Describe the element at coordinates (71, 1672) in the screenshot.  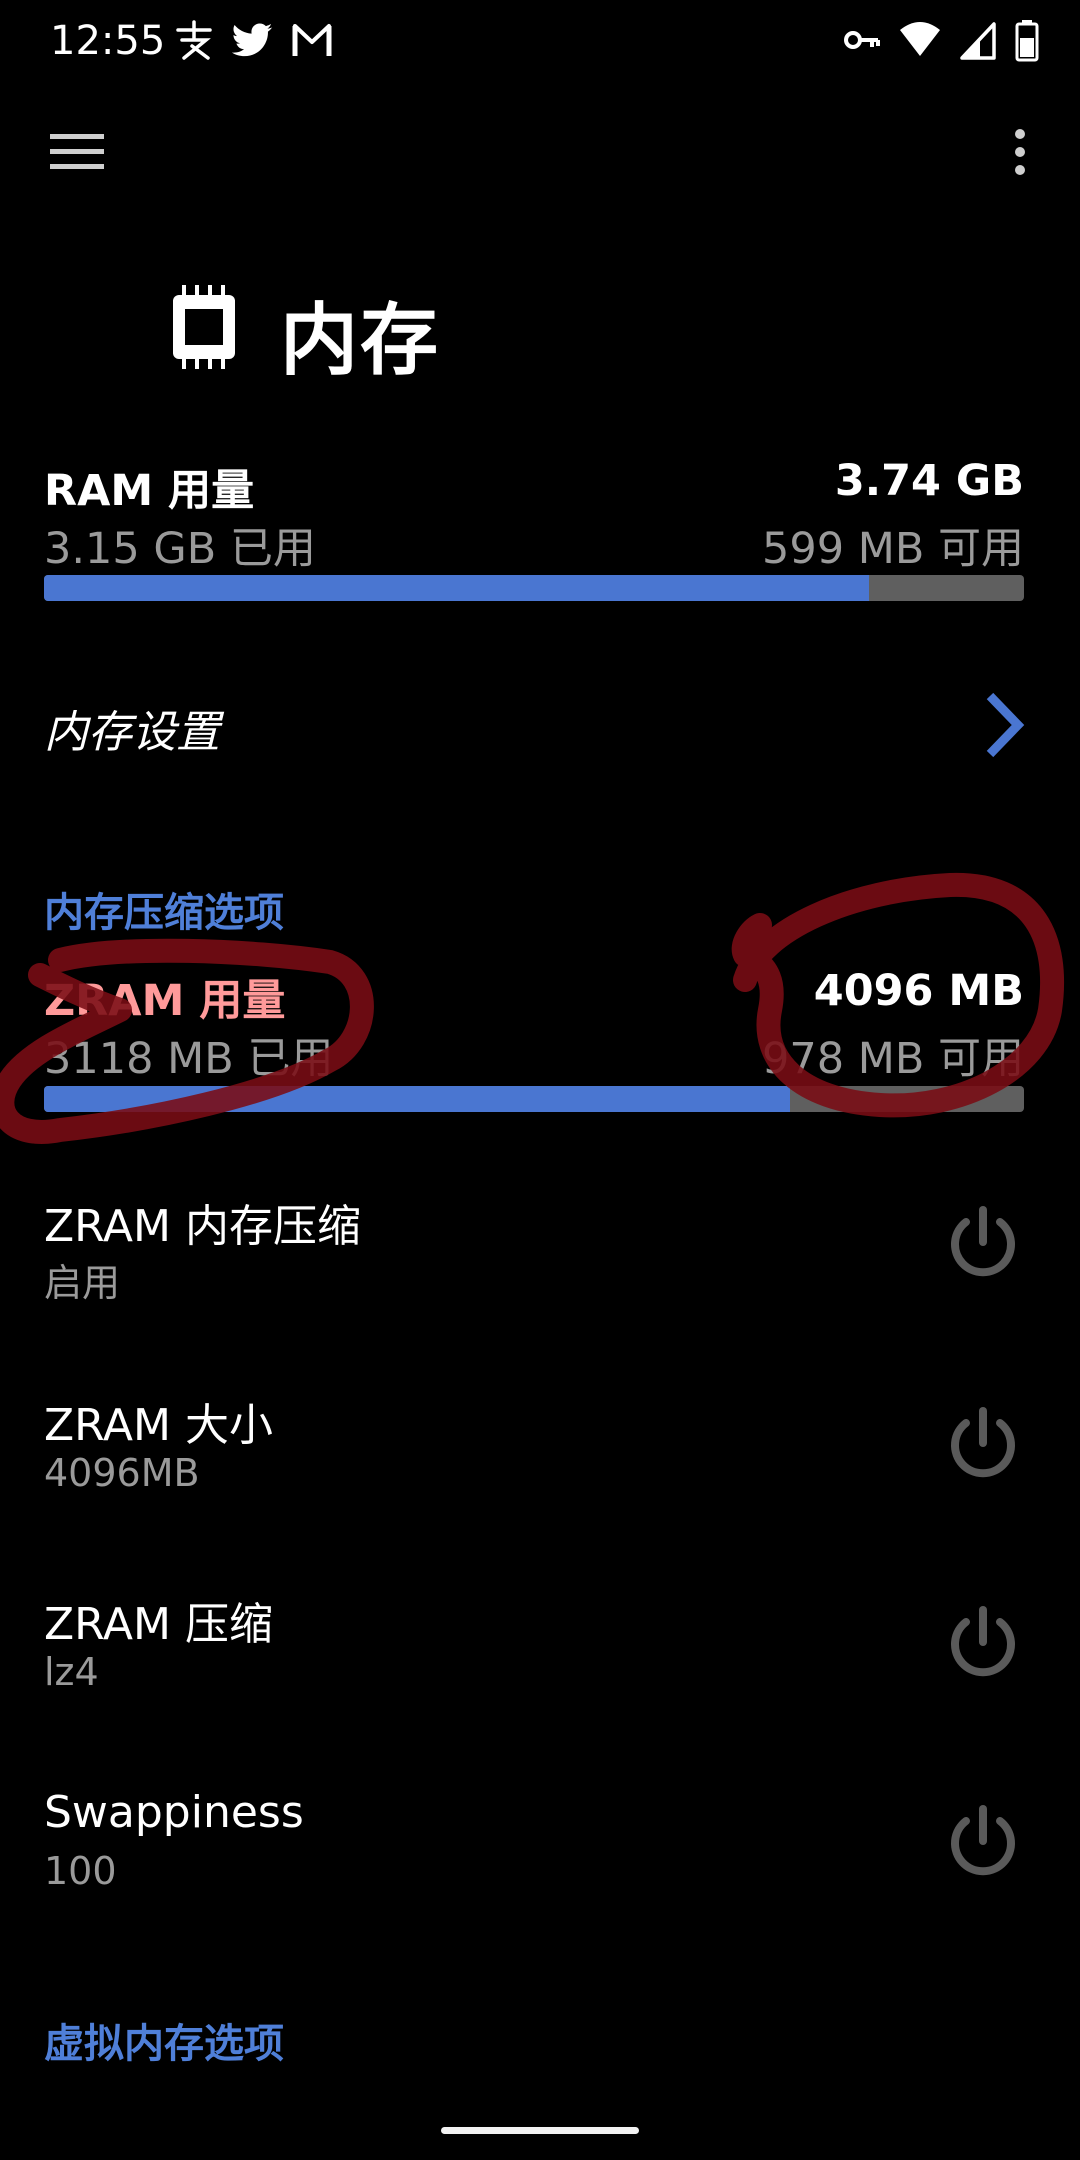
I see `item-value: lz4` at that location.